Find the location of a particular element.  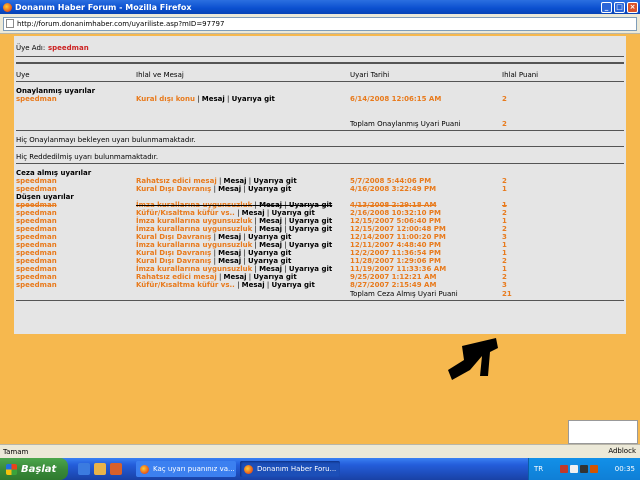

folder-icon is located at coordinates (100, 469).